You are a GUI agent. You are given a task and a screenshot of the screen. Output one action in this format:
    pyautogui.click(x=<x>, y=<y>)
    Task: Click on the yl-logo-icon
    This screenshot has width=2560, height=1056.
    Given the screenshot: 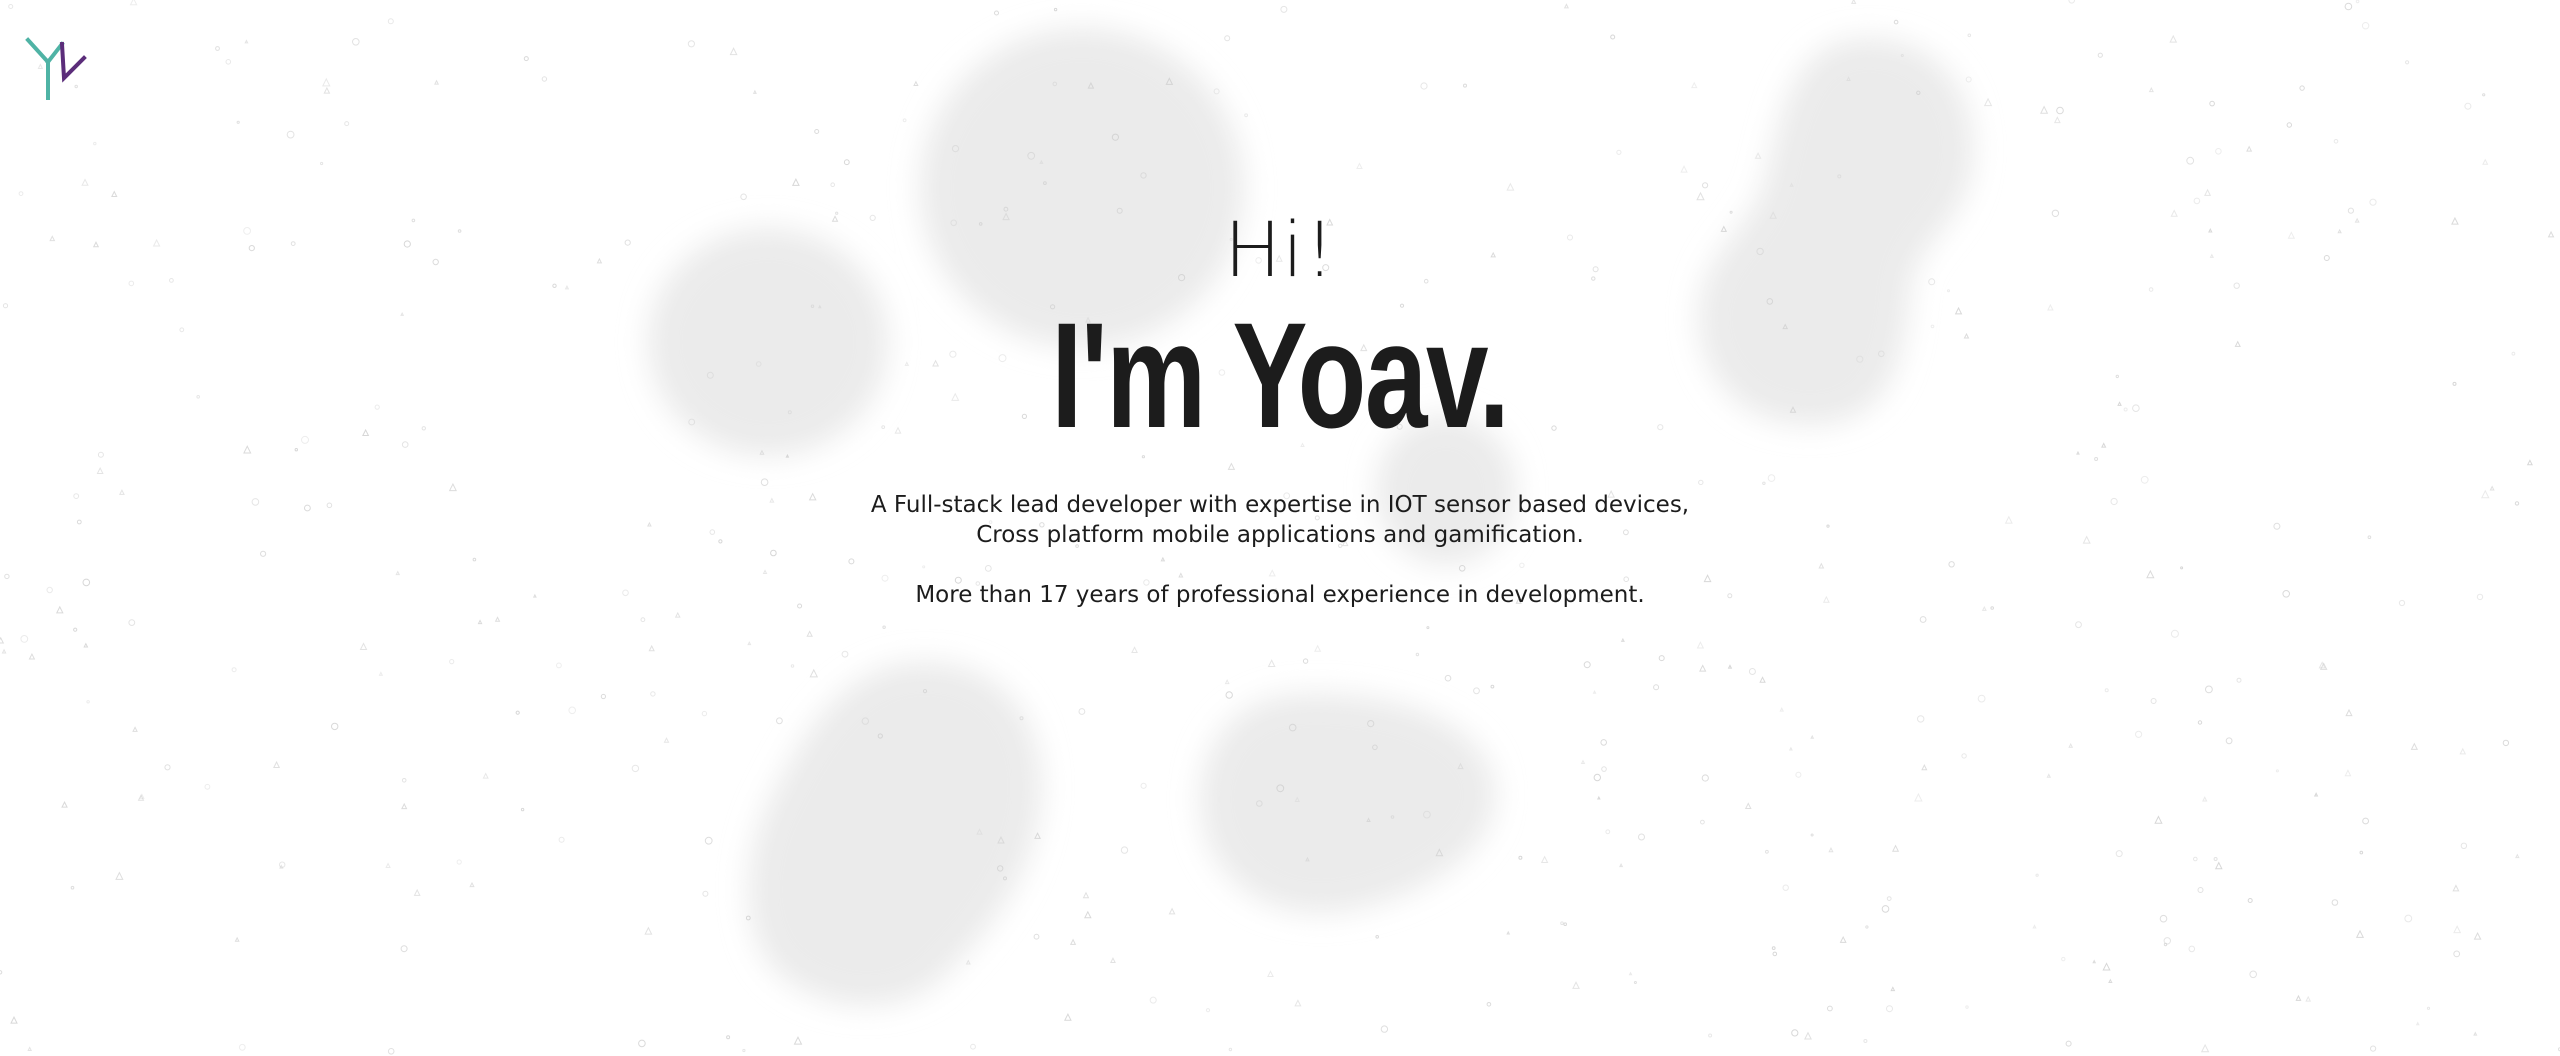 What is the action you would take?
    pyautogui.click(x=56, y=66)
    